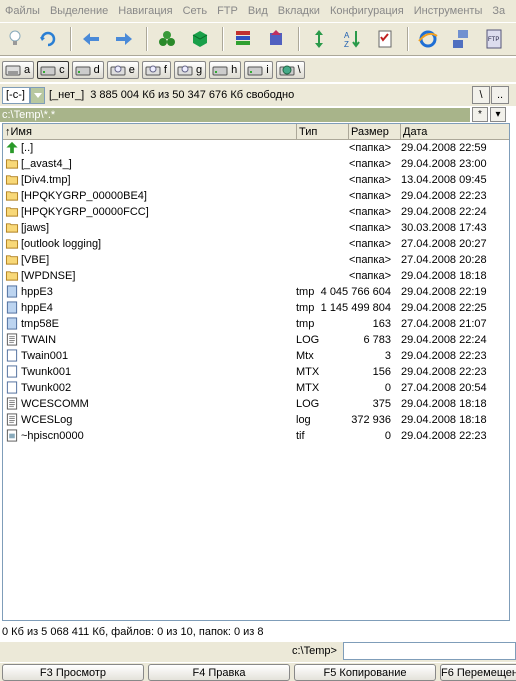 The height and width of the screenshot is (681, 516). I want to click on column-name: ↑Имя, so click(150, 132).